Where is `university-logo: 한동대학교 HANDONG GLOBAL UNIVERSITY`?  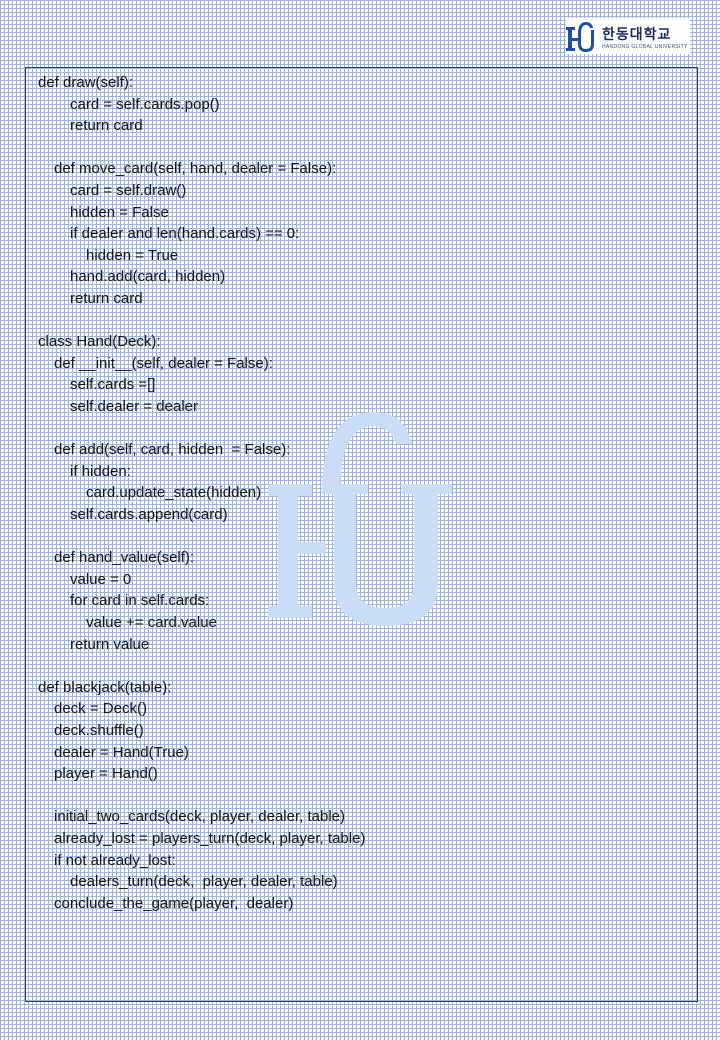 university-logo: 한동대학교 HANDONG GLOBAL UNIVERSITY is located at coordinates (628, 36).